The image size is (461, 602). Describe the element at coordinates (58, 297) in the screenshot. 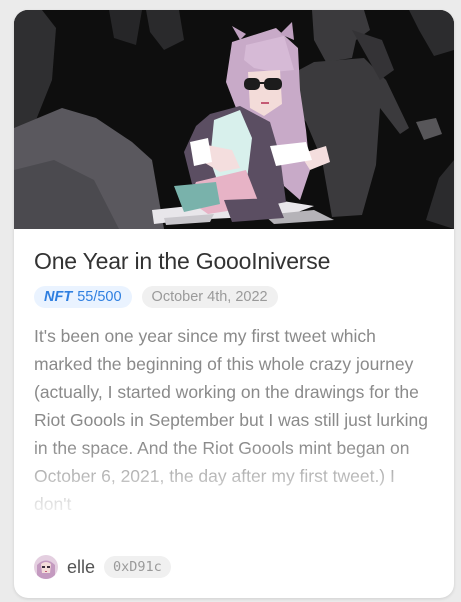

I see `nft-tag: NFT` at that location.